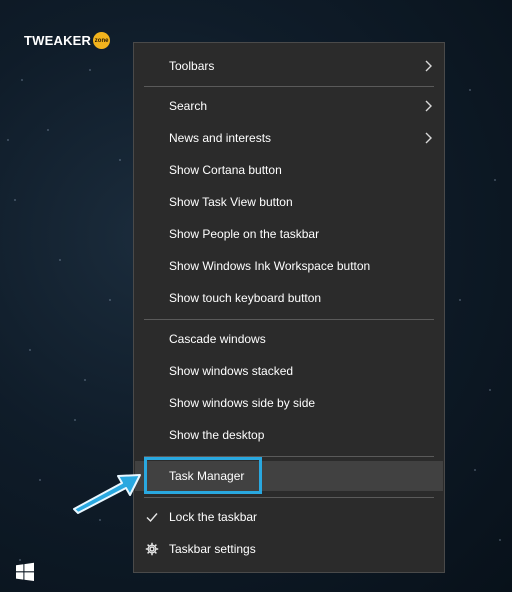  I want to click on menu-item-label: Toolbars, so click(192, 66).